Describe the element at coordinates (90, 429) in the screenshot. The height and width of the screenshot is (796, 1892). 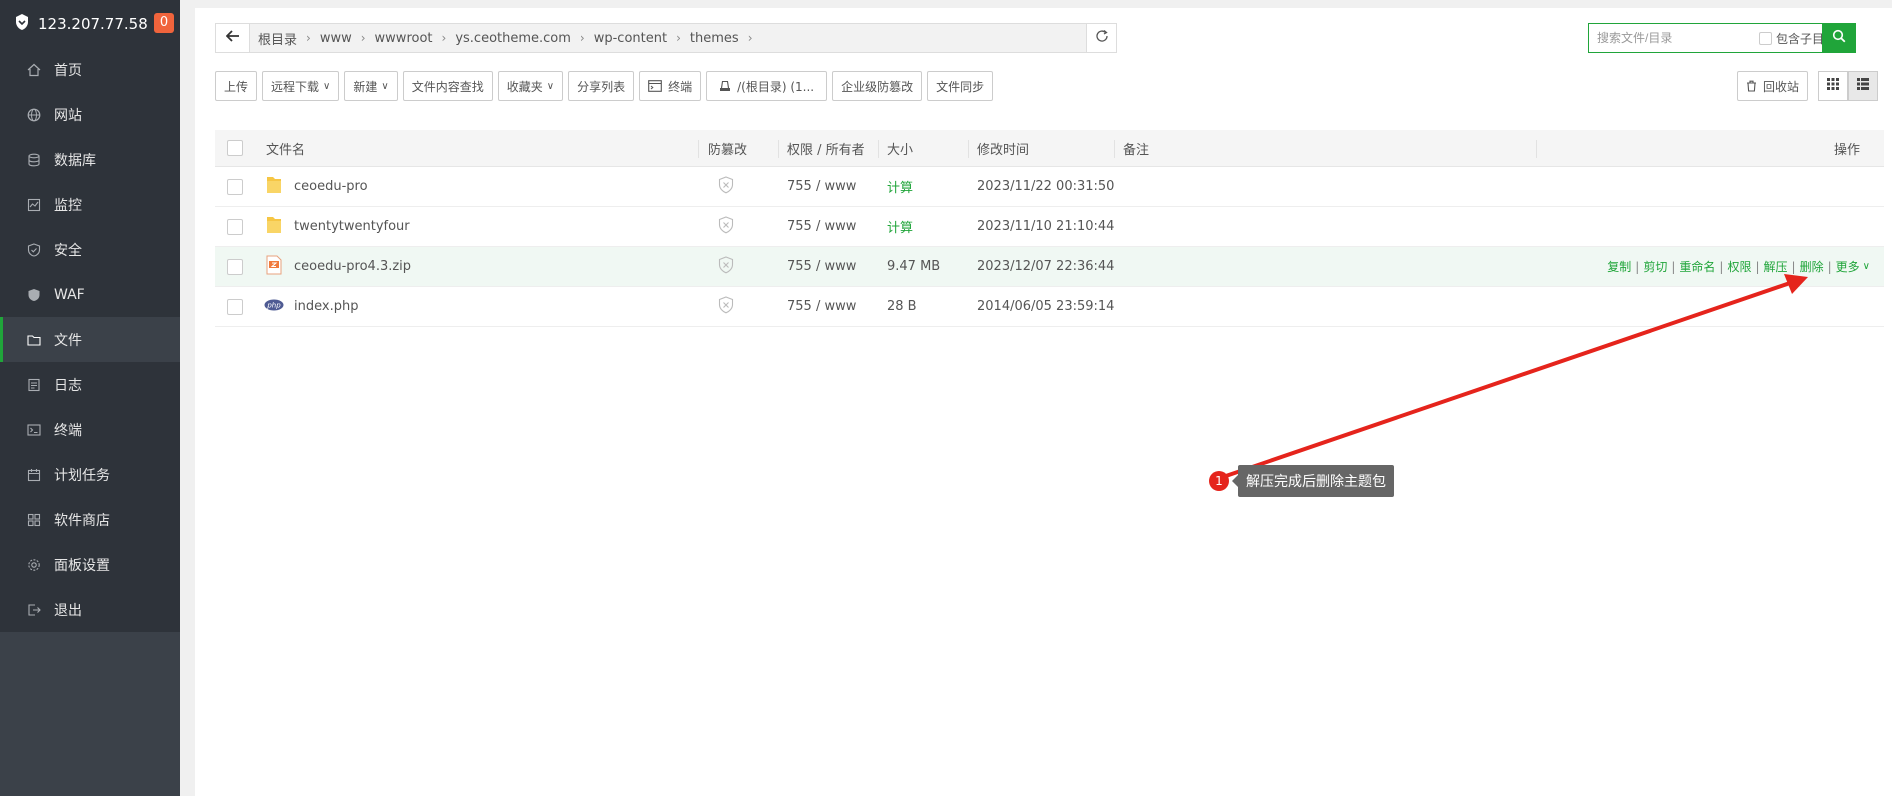
I see `sidebar-item-terminal: 终端` at that location.